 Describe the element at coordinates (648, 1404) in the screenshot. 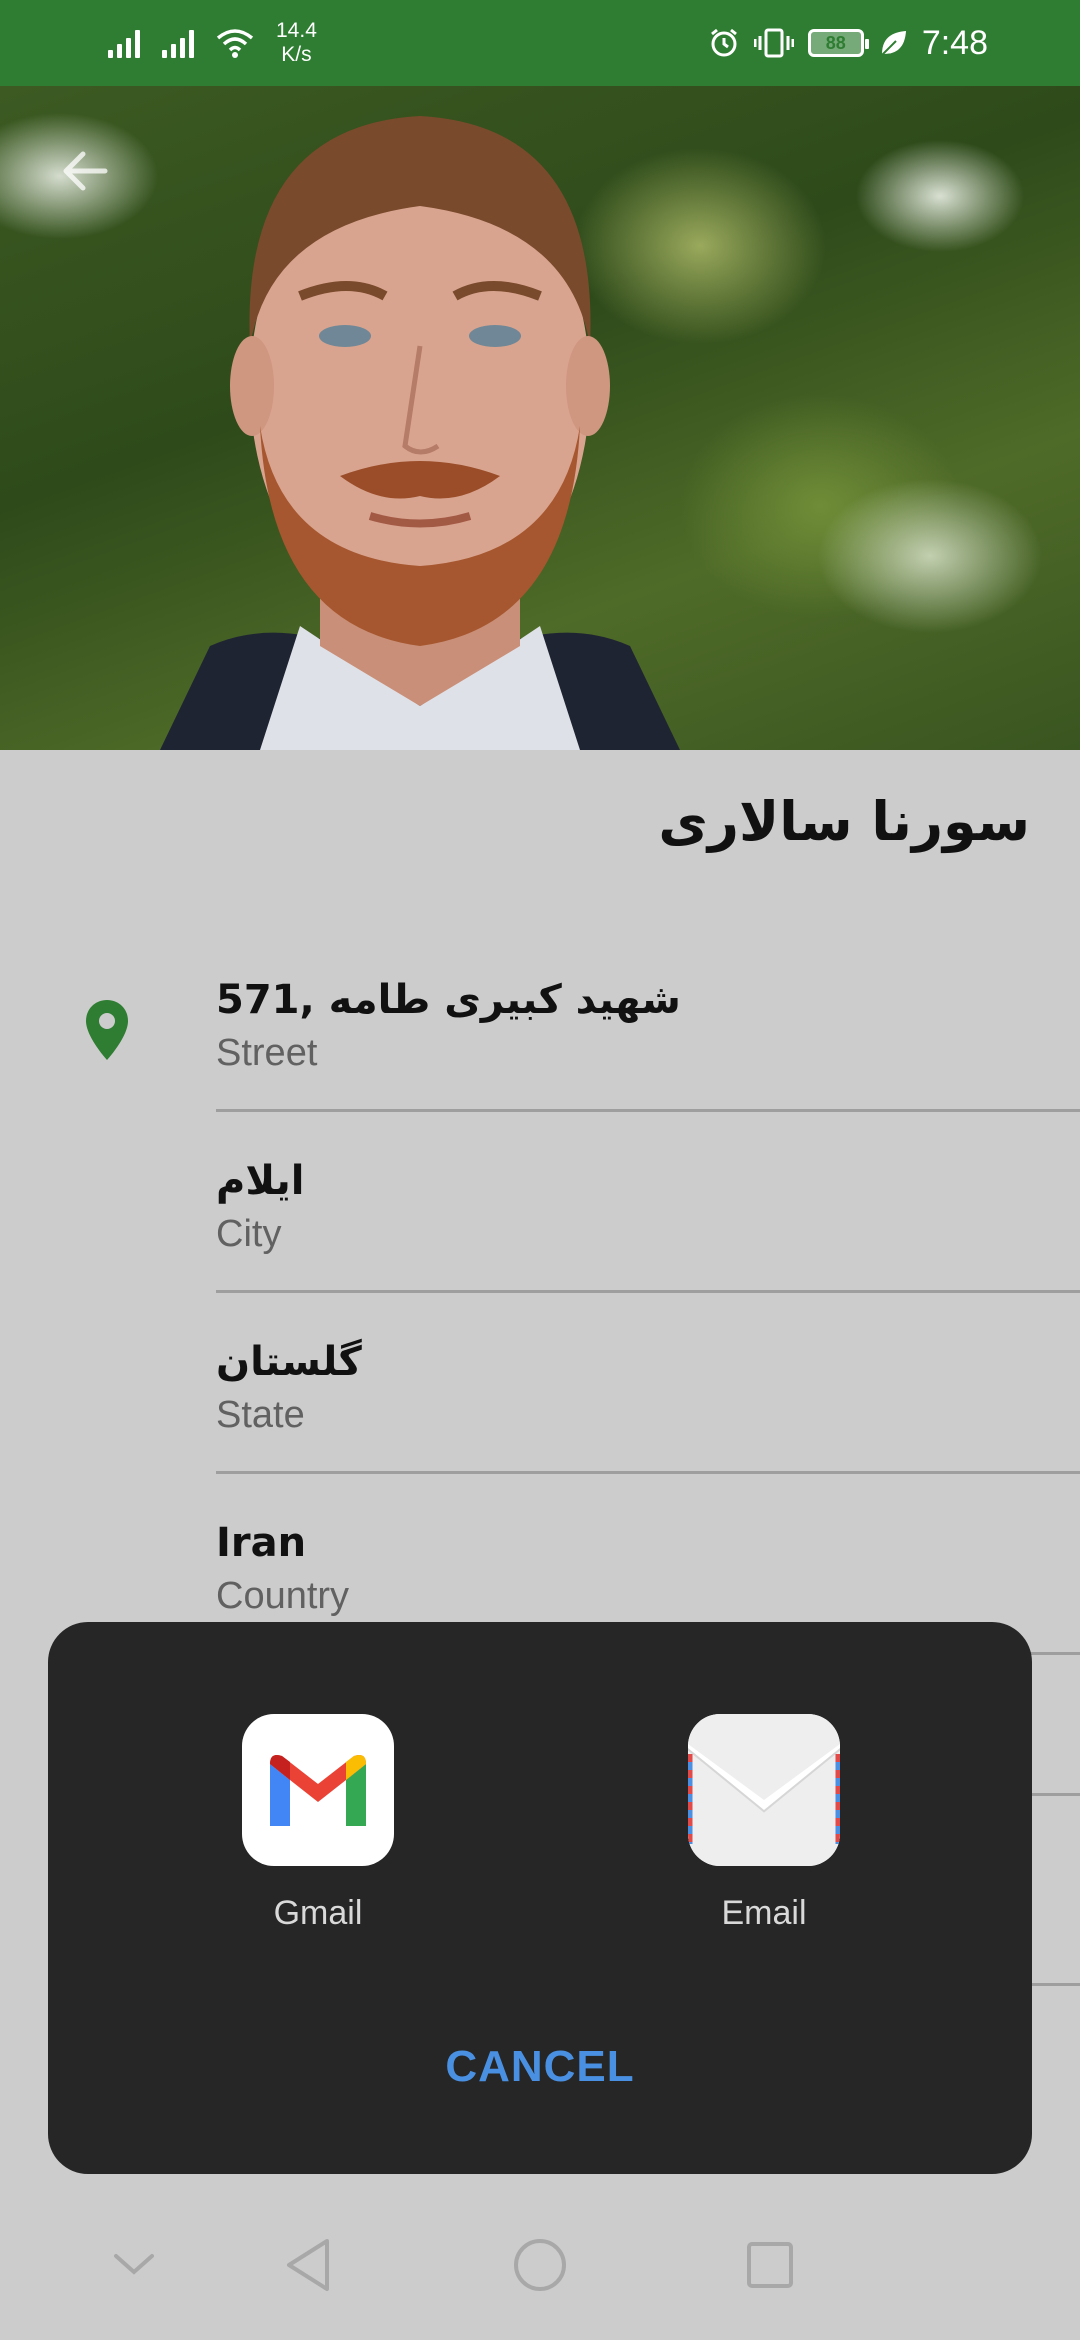

I see `state-field: گلستان State` at that location.